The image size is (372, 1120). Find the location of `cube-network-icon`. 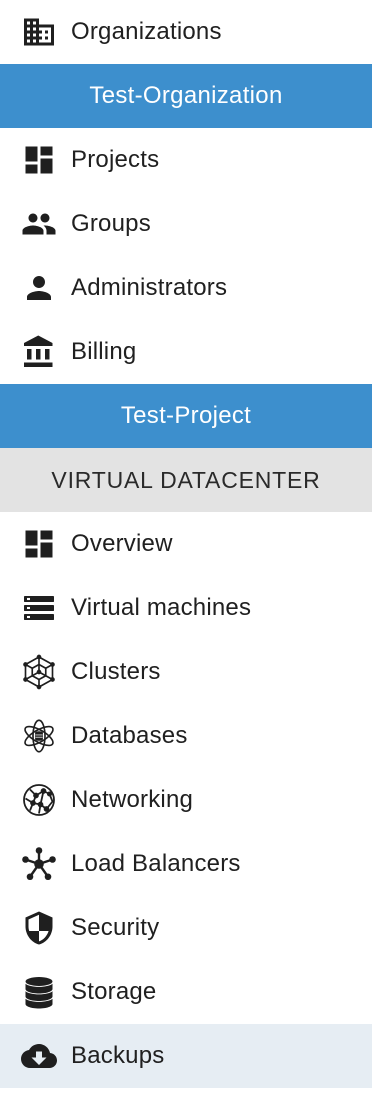

cube-network-icon is located at coordinates (39, 672).